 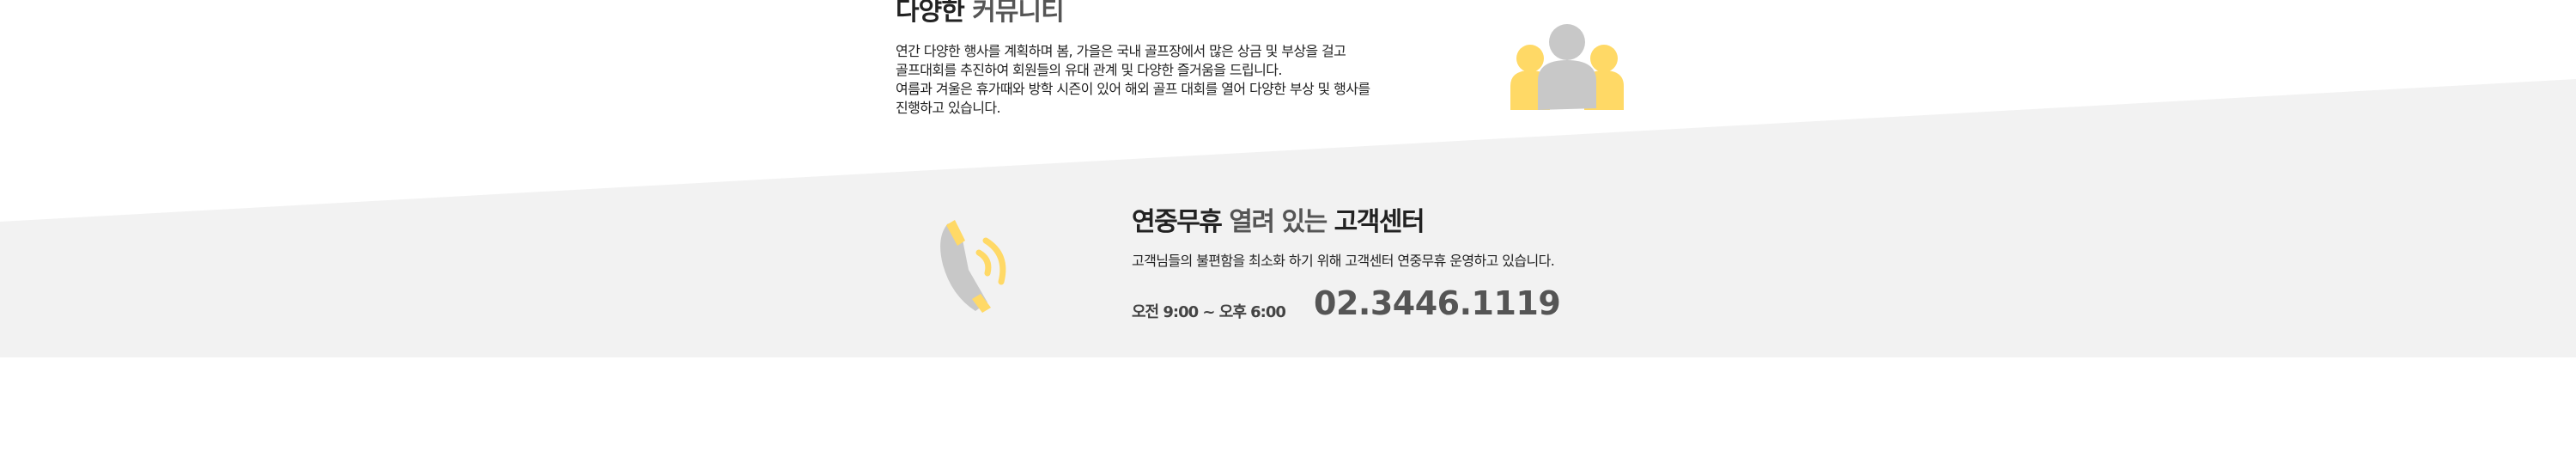 I want to click on community-description-line: 골프대회를 추진하여 회원들의 유대 관계 및 다양한 즐거움을 드립니다., so click(x=1089, y=70).